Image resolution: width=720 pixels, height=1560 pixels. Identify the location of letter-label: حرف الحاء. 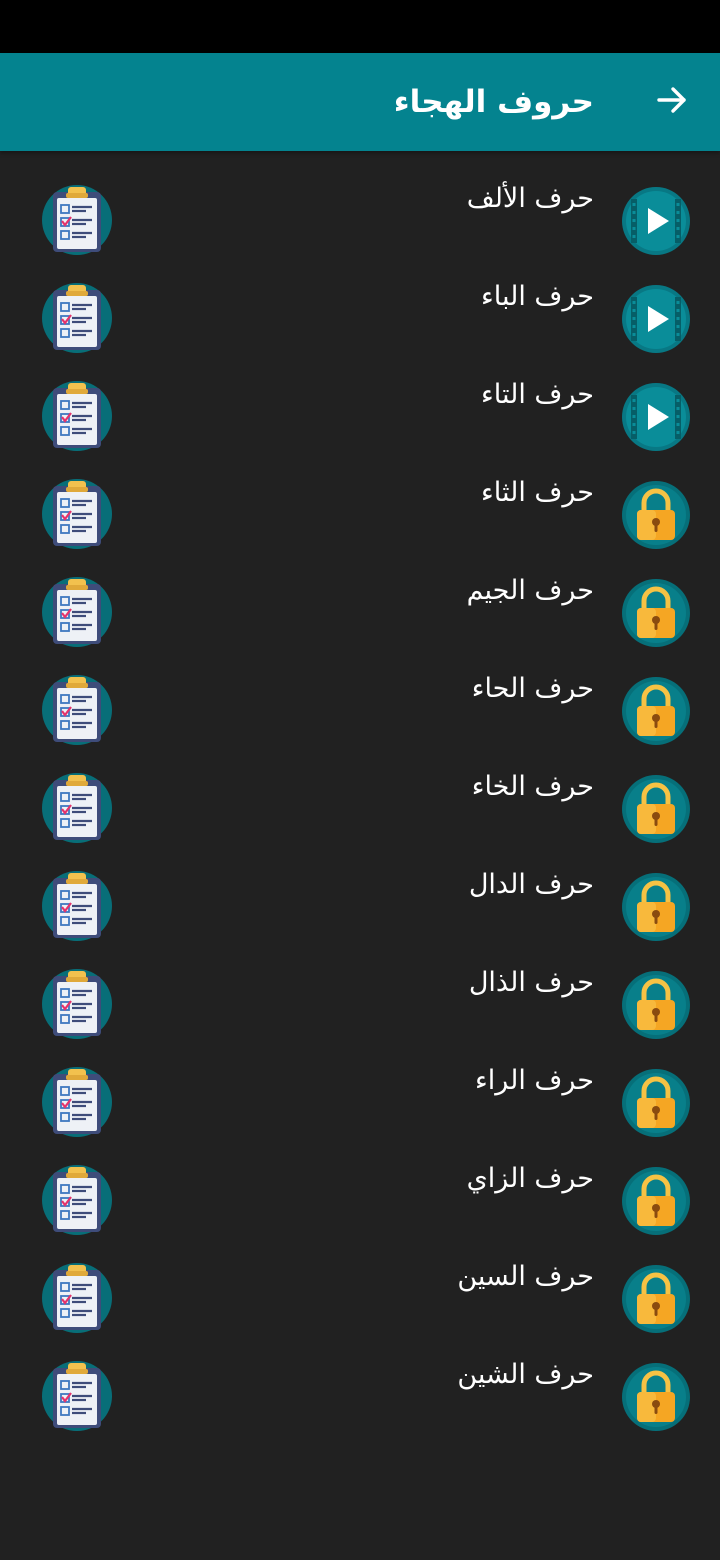
(532, 688).